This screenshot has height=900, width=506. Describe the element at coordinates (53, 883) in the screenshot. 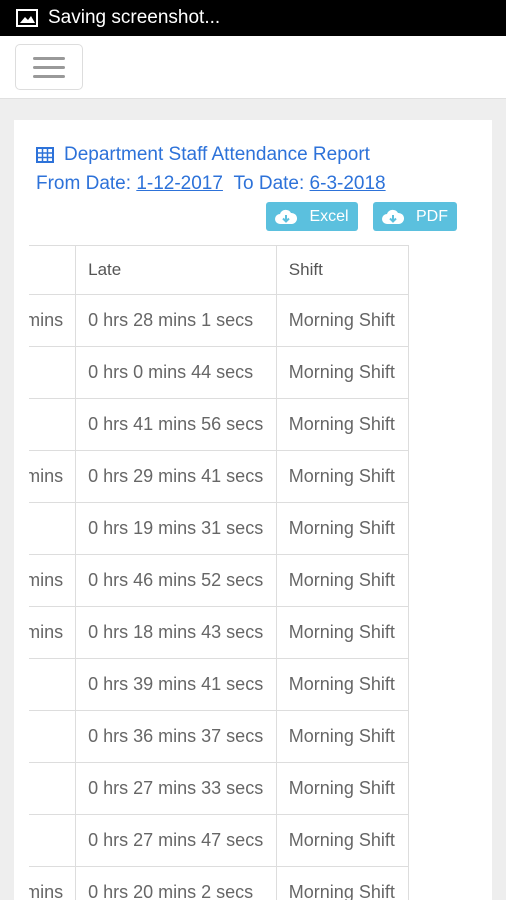

I see `worked-hours-cell: s 55 mins` at that location.